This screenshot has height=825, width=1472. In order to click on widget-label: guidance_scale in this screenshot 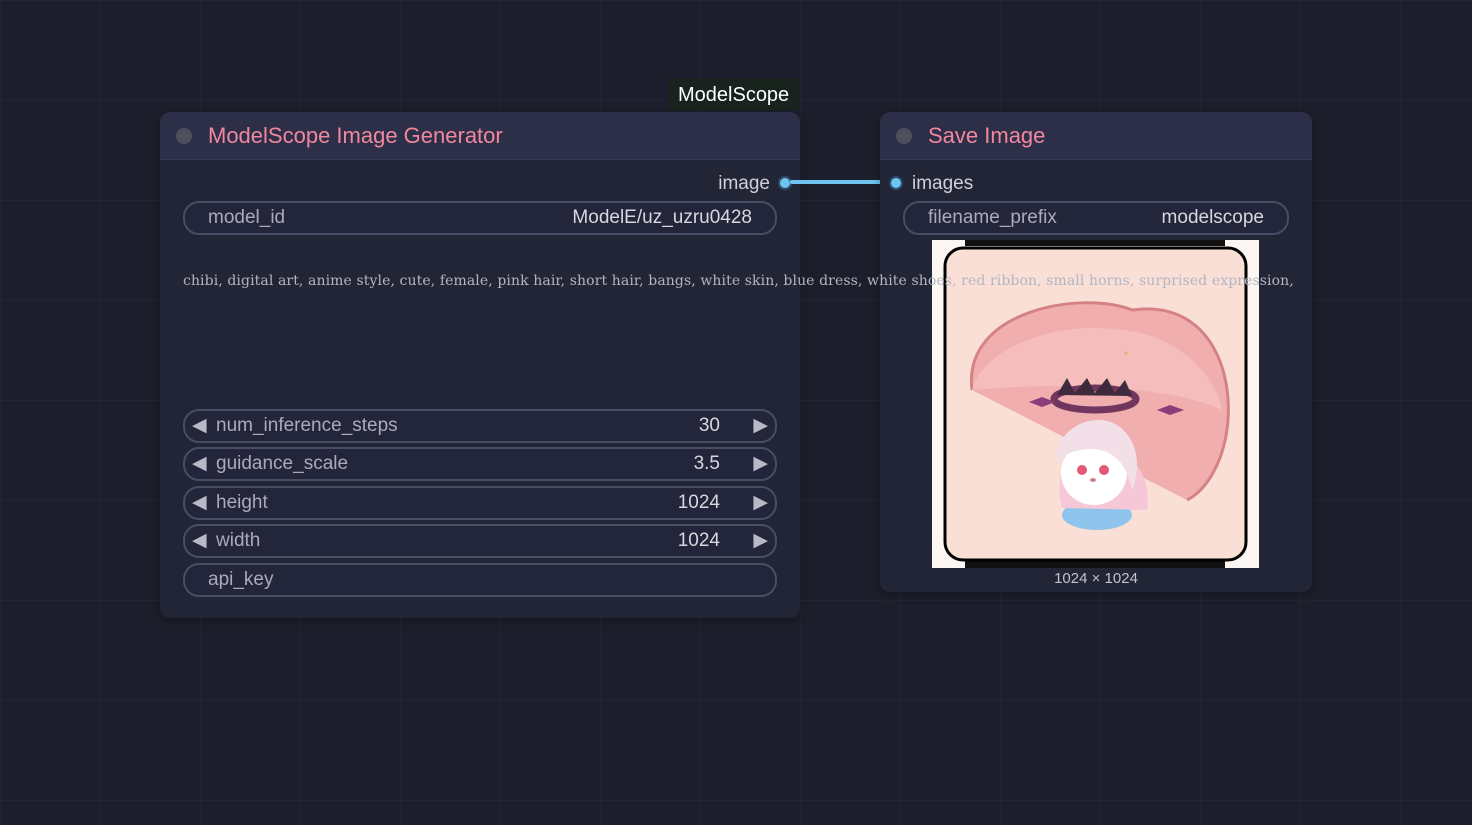, I will do `click(282, 463)`.